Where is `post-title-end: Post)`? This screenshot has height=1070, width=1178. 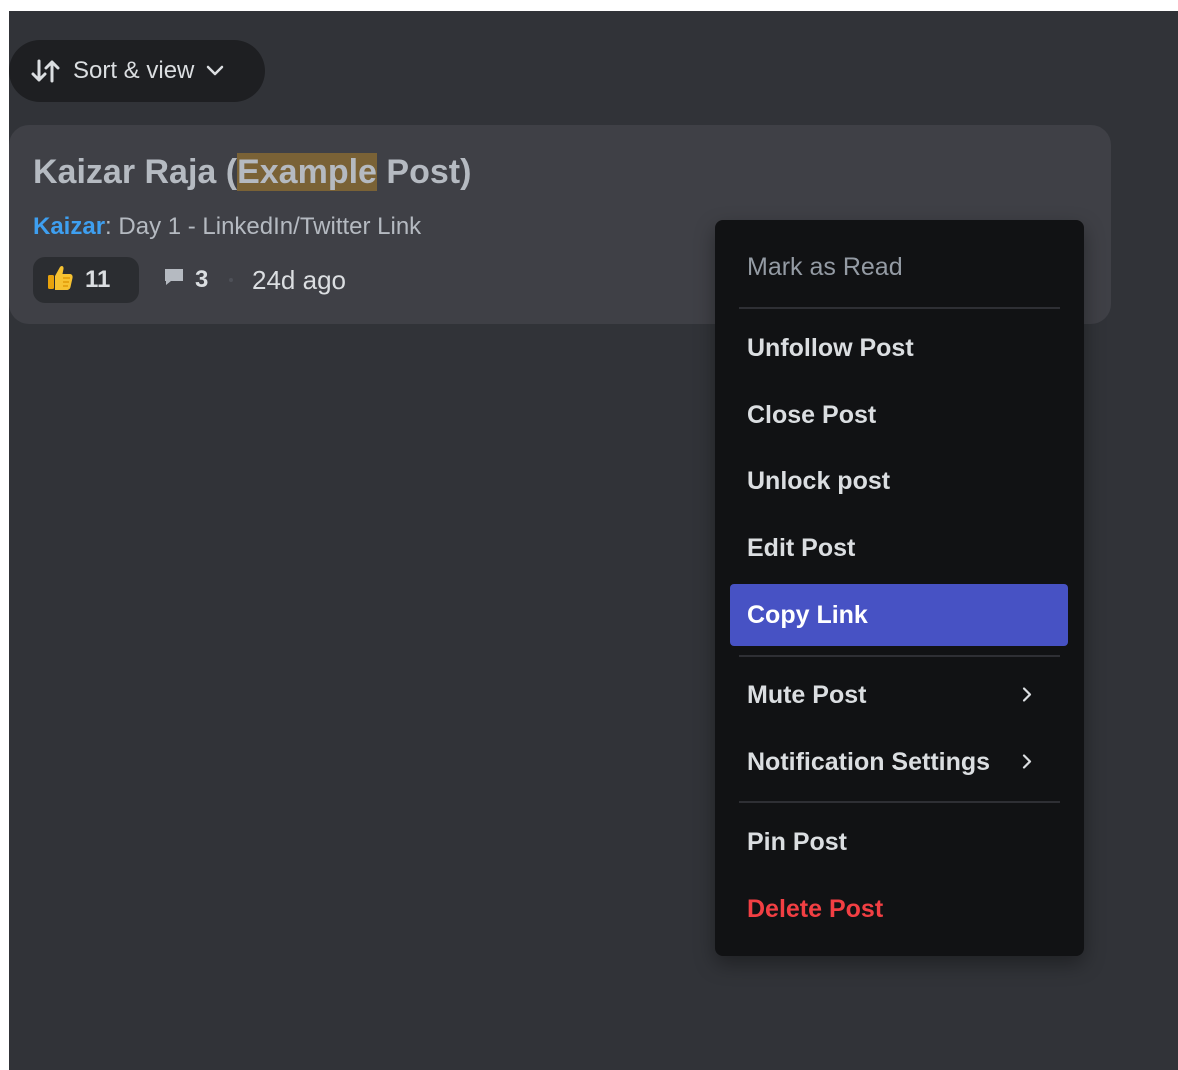
post-title-end: Post) is located at coordinates (424, 172).